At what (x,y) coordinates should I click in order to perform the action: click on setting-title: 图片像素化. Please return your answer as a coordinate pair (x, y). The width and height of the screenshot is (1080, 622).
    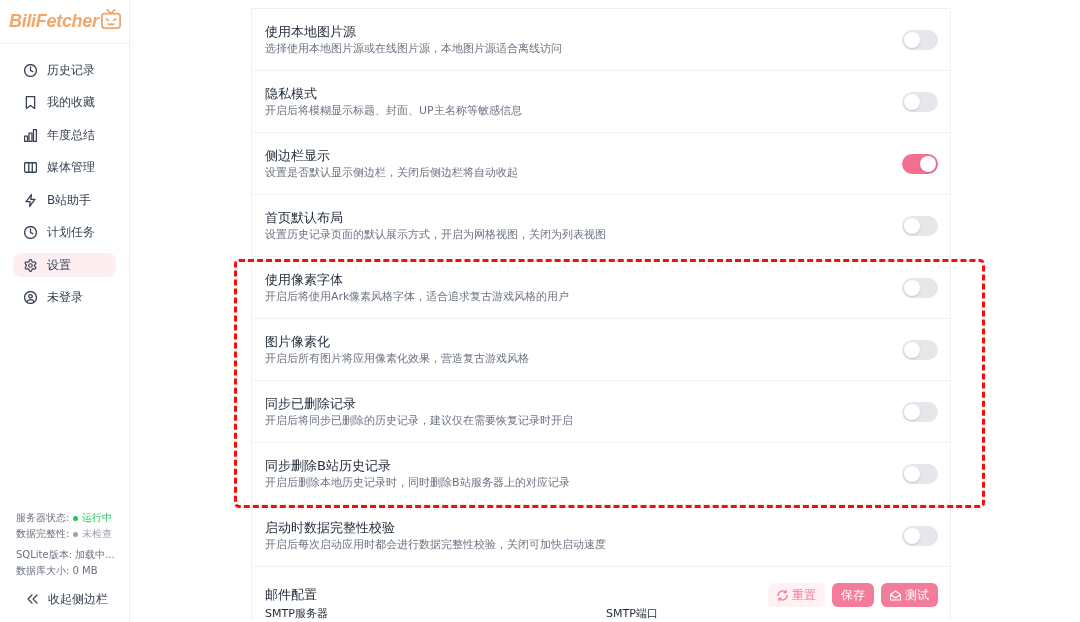
    Looking at the image, I should click on (298, 341).